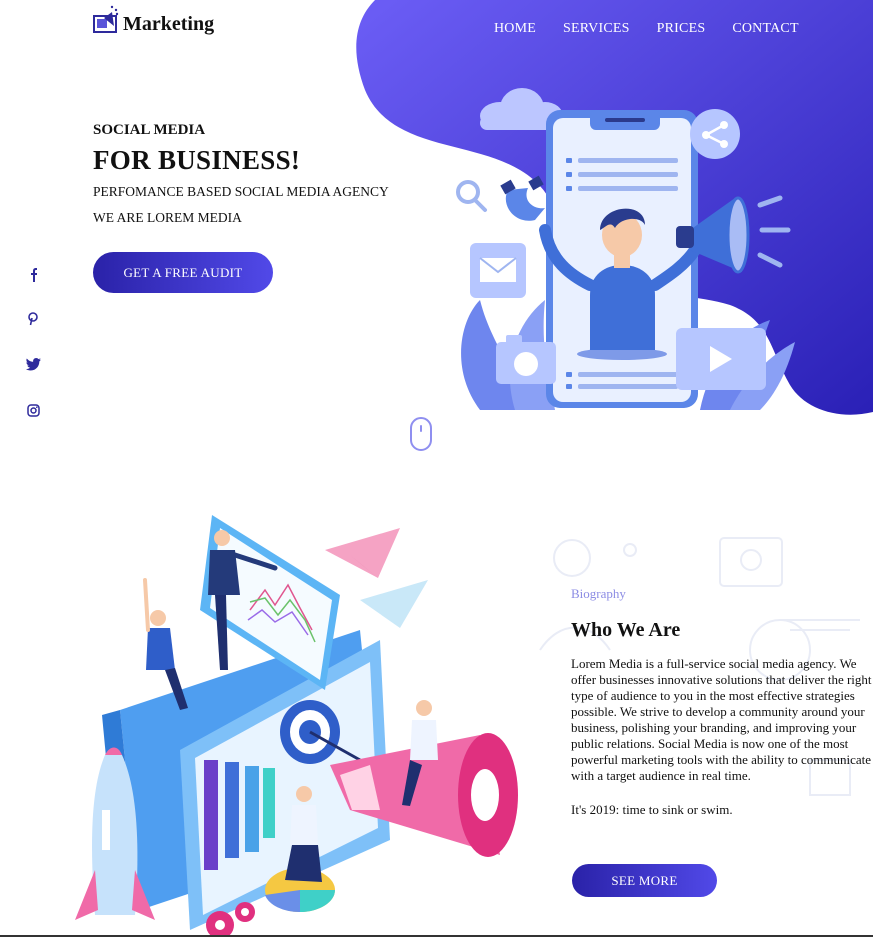  What do you see at coordinates (421, 434) in the screenshot?
I see `scroll-down-mouse-icon` at bounding box center [421, 434].